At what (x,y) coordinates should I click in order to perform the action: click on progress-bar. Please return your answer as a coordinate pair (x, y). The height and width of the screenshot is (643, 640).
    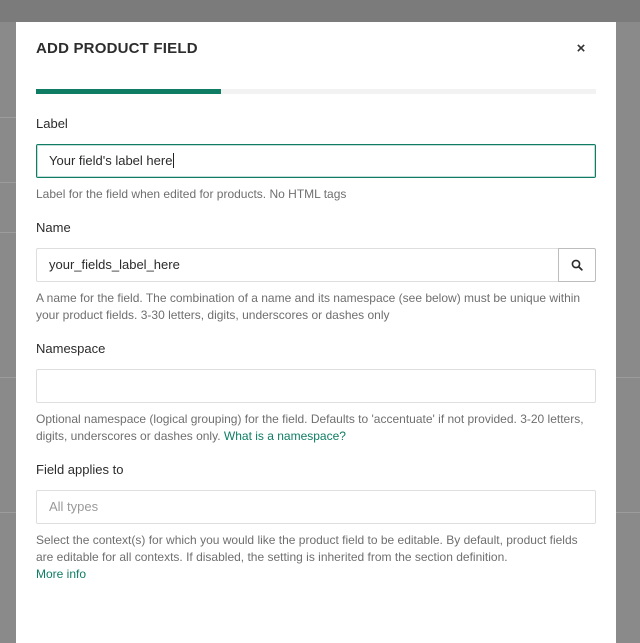
    Looking at the image, I should click on (316, 91).